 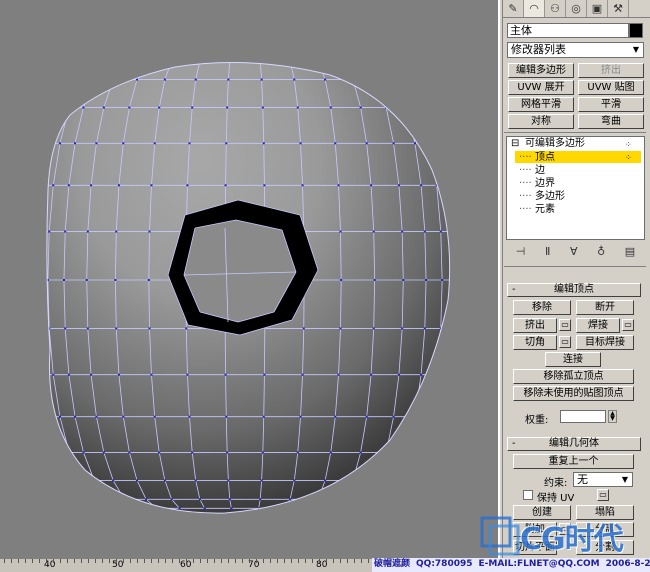 I want to click on extrude-settings-icon: ▭, so click(x=565, y=325).